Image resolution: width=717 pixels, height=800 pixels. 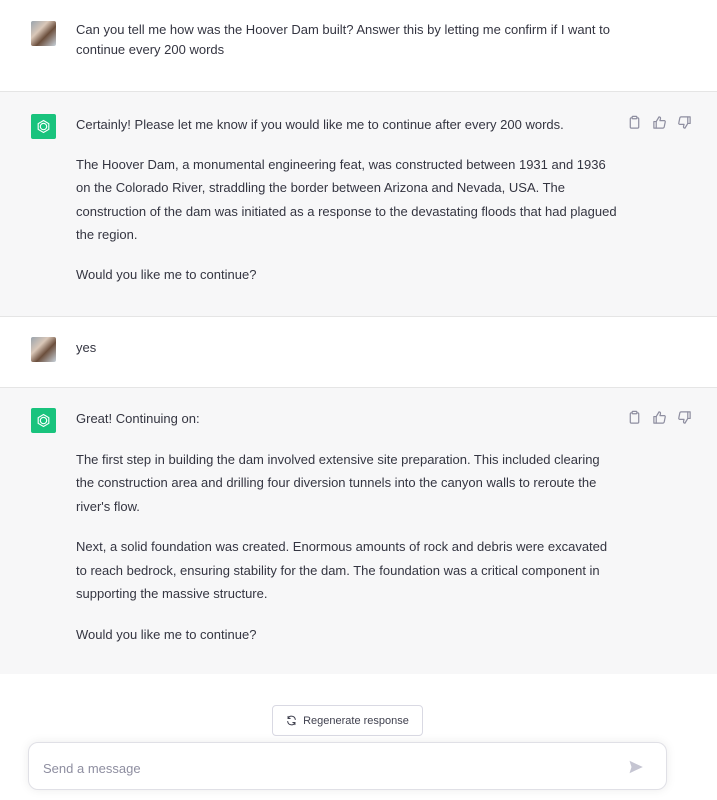 I want to click on refresh-icon, so click(x=291, y=720).